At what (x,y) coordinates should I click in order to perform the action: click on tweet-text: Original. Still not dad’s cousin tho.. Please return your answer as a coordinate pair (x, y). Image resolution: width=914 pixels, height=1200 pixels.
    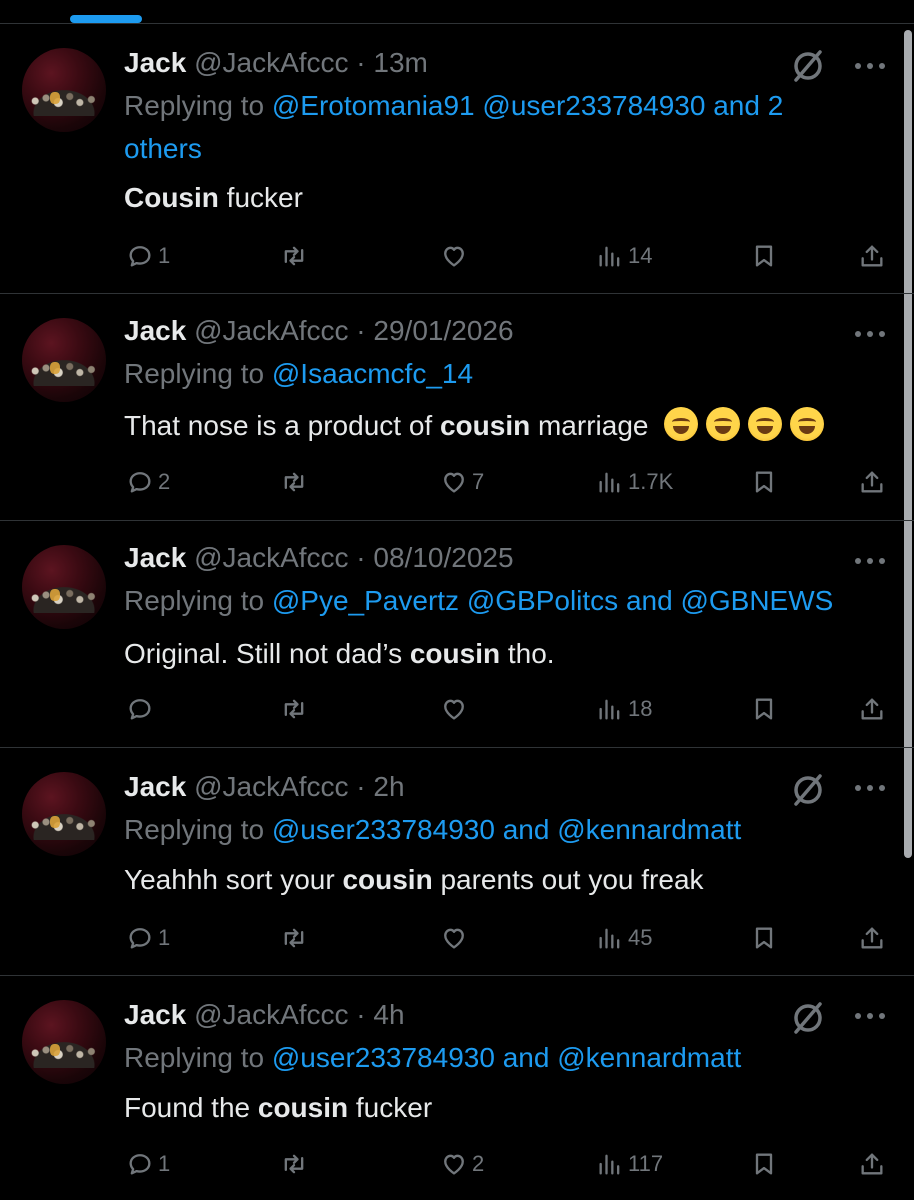
    Looking at the image, I should click on (339, 653).